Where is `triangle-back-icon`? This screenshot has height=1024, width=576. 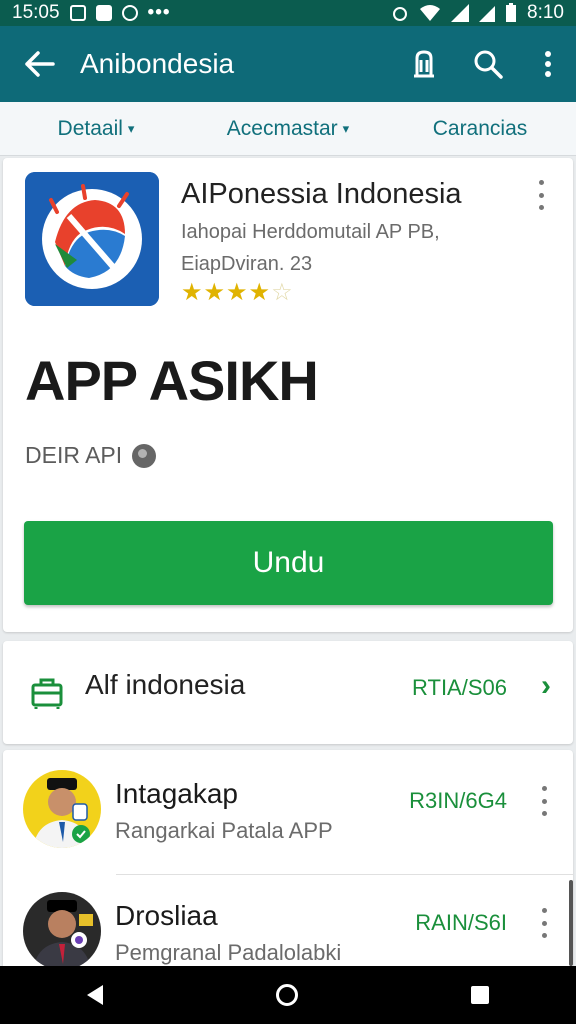
triangle-back-icon is located at coordinates (94, 995).